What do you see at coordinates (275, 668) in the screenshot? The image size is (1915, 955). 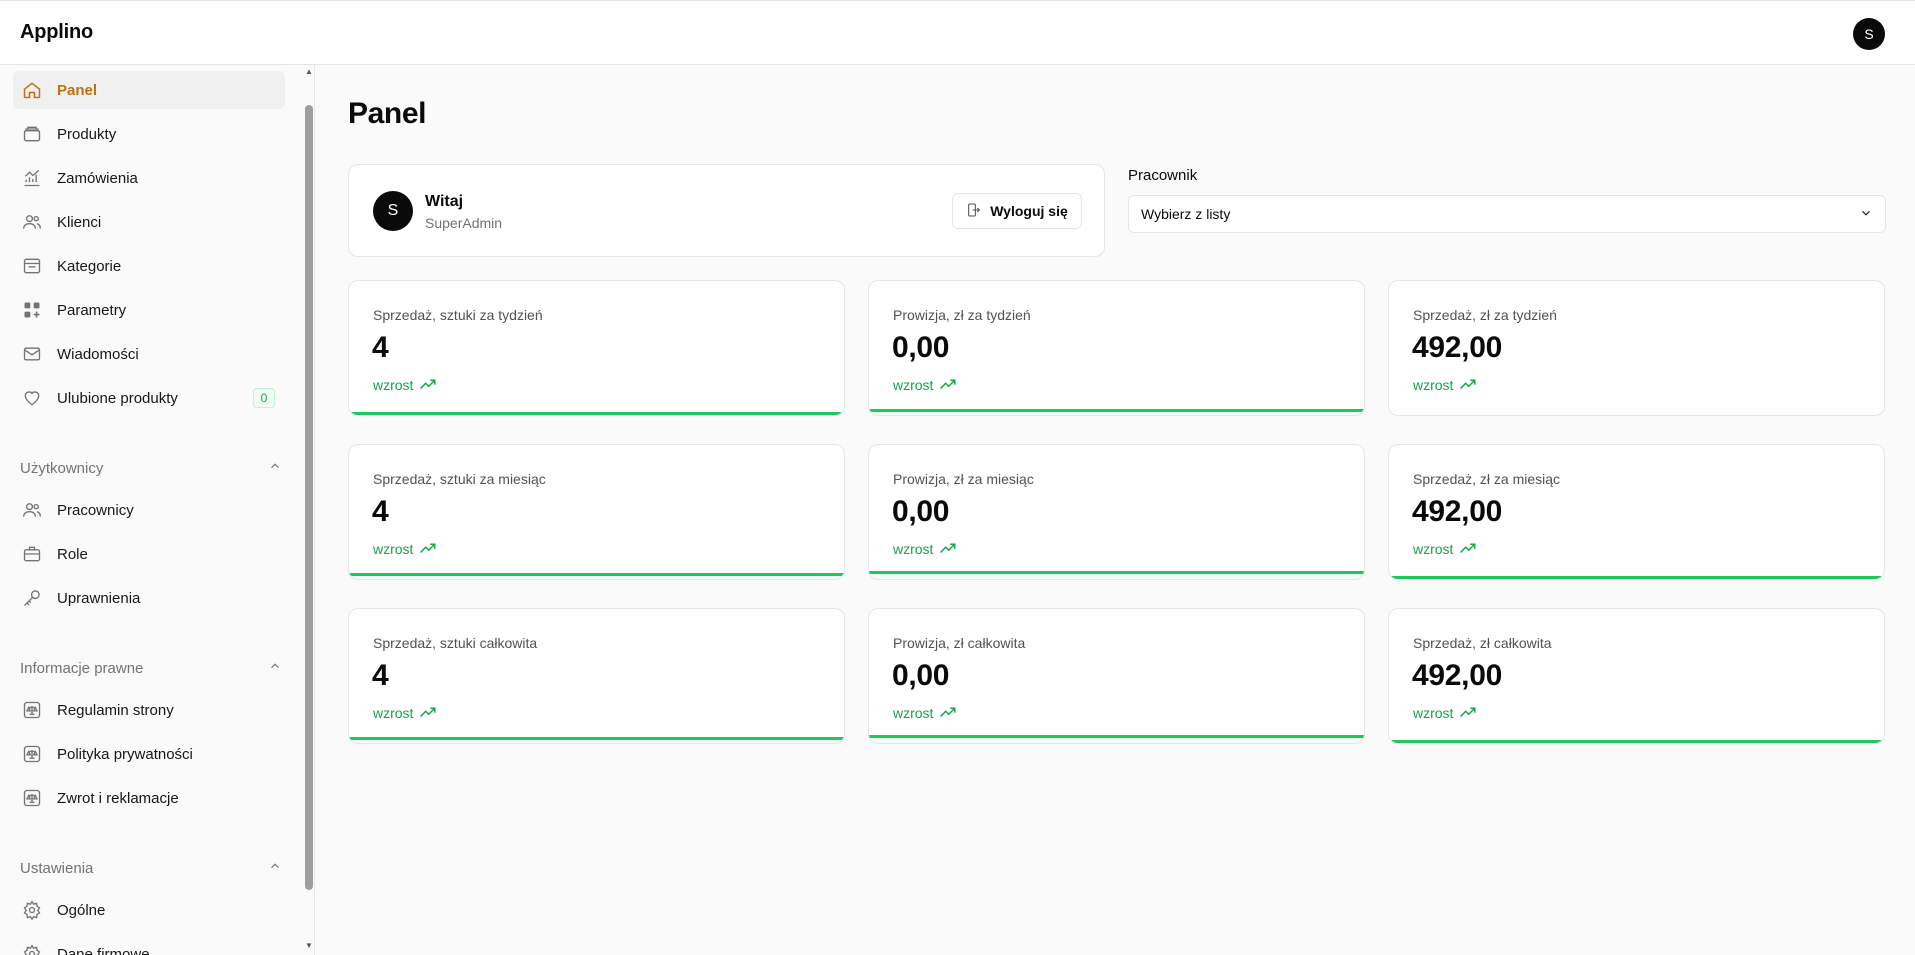 I see `chevron-up-icon` at bounding box center [275, 668].